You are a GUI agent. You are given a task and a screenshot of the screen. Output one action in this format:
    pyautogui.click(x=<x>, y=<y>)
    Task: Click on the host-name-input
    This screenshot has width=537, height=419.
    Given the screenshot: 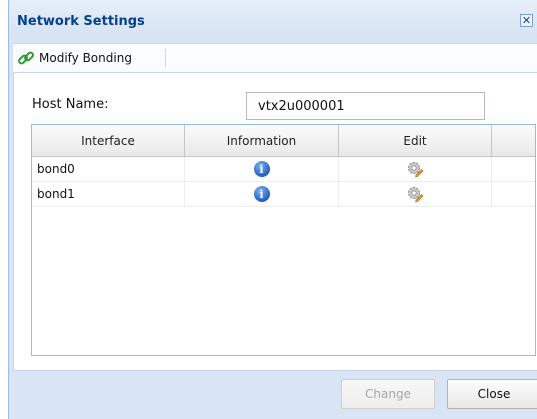 What is the action you would take?
    pyautogui.click(x=365, y=106)
    